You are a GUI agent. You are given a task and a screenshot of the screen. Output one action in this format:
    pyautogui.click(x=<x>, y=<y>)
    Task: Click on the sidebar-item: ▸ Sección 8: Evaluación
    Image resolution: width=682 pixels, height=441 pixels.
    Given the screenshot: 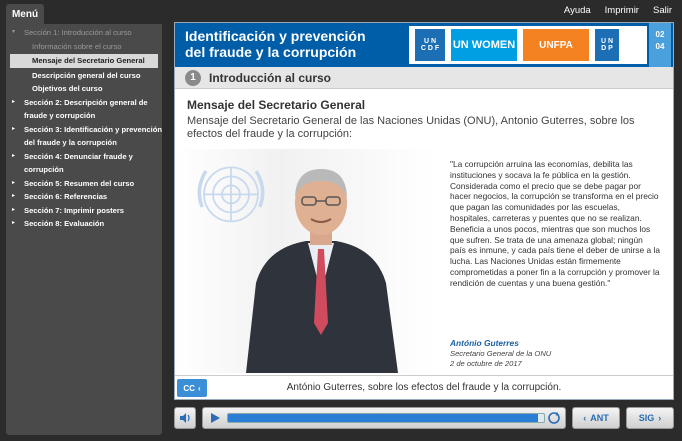 What is the action you would take?
    pyautogui.click(x=84, y=224)
    